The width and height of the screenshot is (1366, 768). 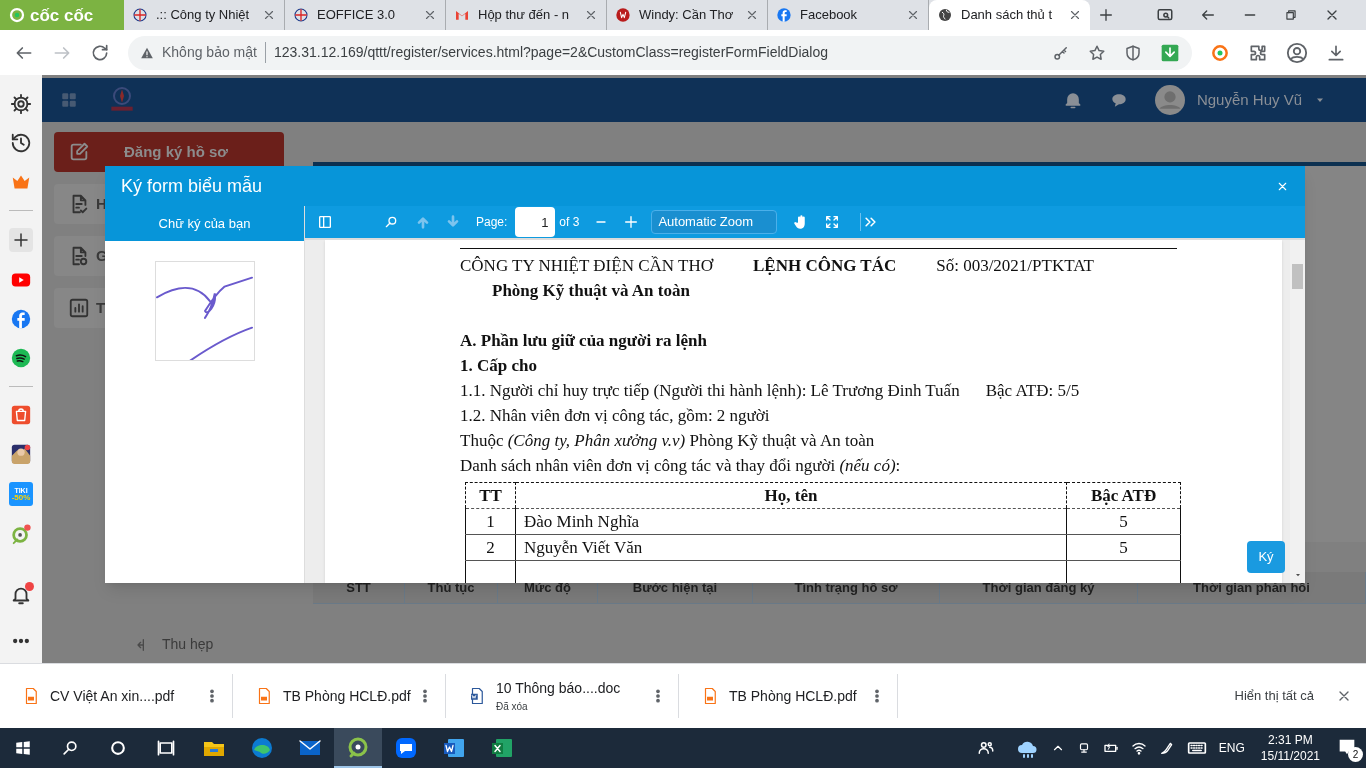 I want to click on word-document-icon, so click(x=454, y=748).